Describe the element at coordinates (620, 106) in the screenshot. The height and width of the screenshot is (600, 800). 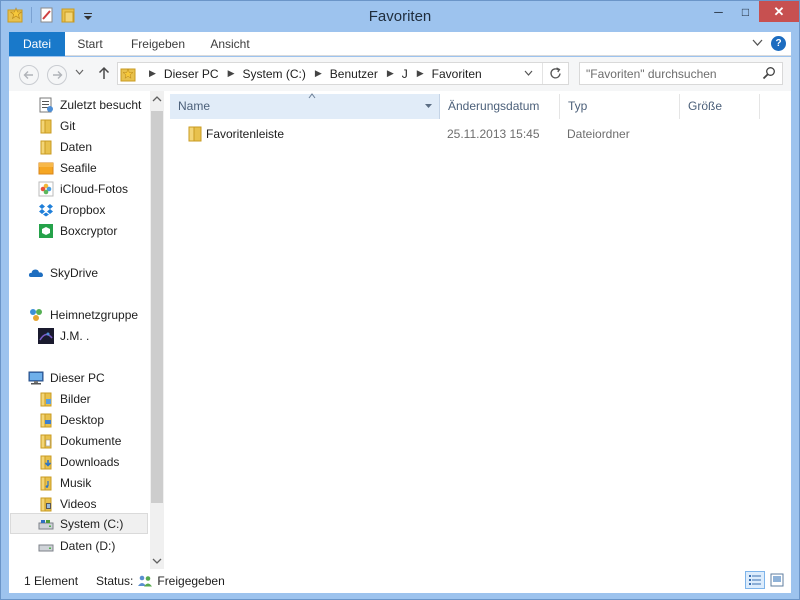
I see `column-header-type: Typ` at that location.